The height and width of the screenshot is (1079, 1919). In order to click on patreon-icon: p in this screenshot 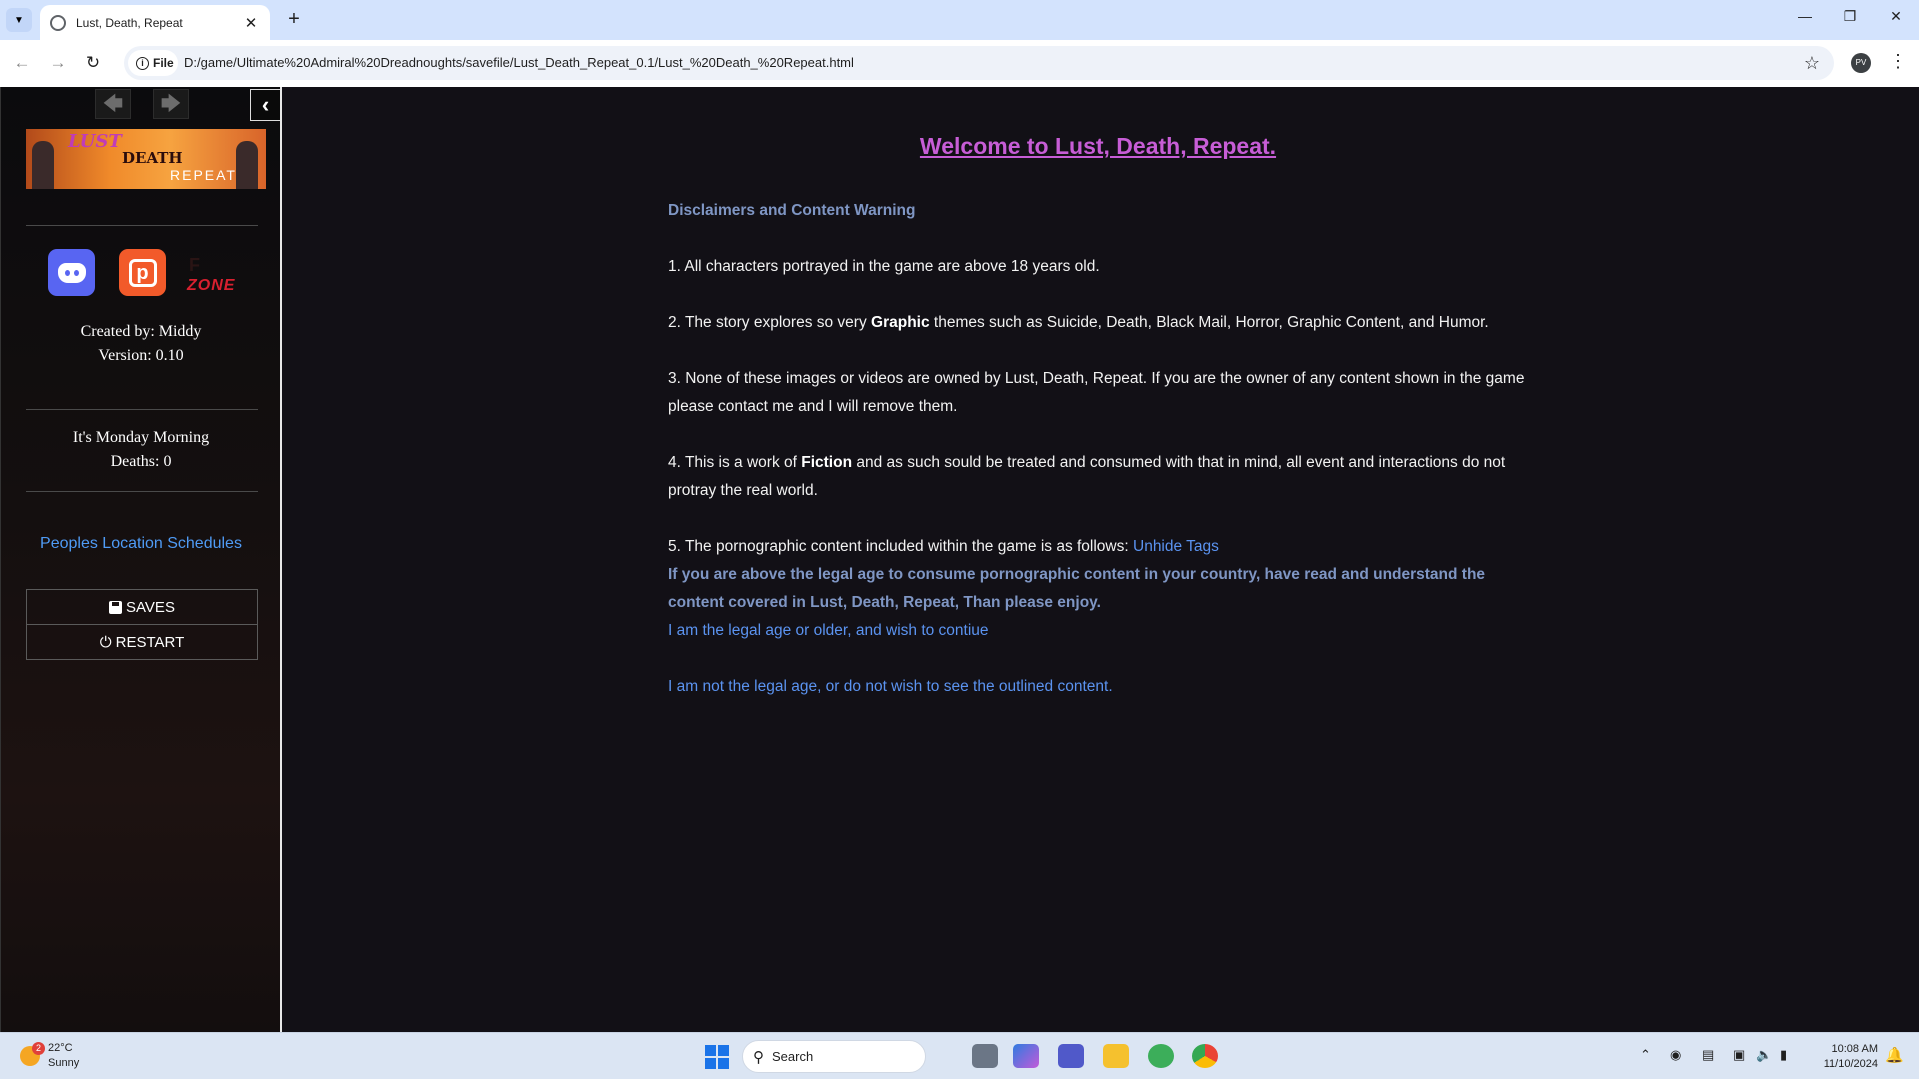, I will do `click(142, 272)`.